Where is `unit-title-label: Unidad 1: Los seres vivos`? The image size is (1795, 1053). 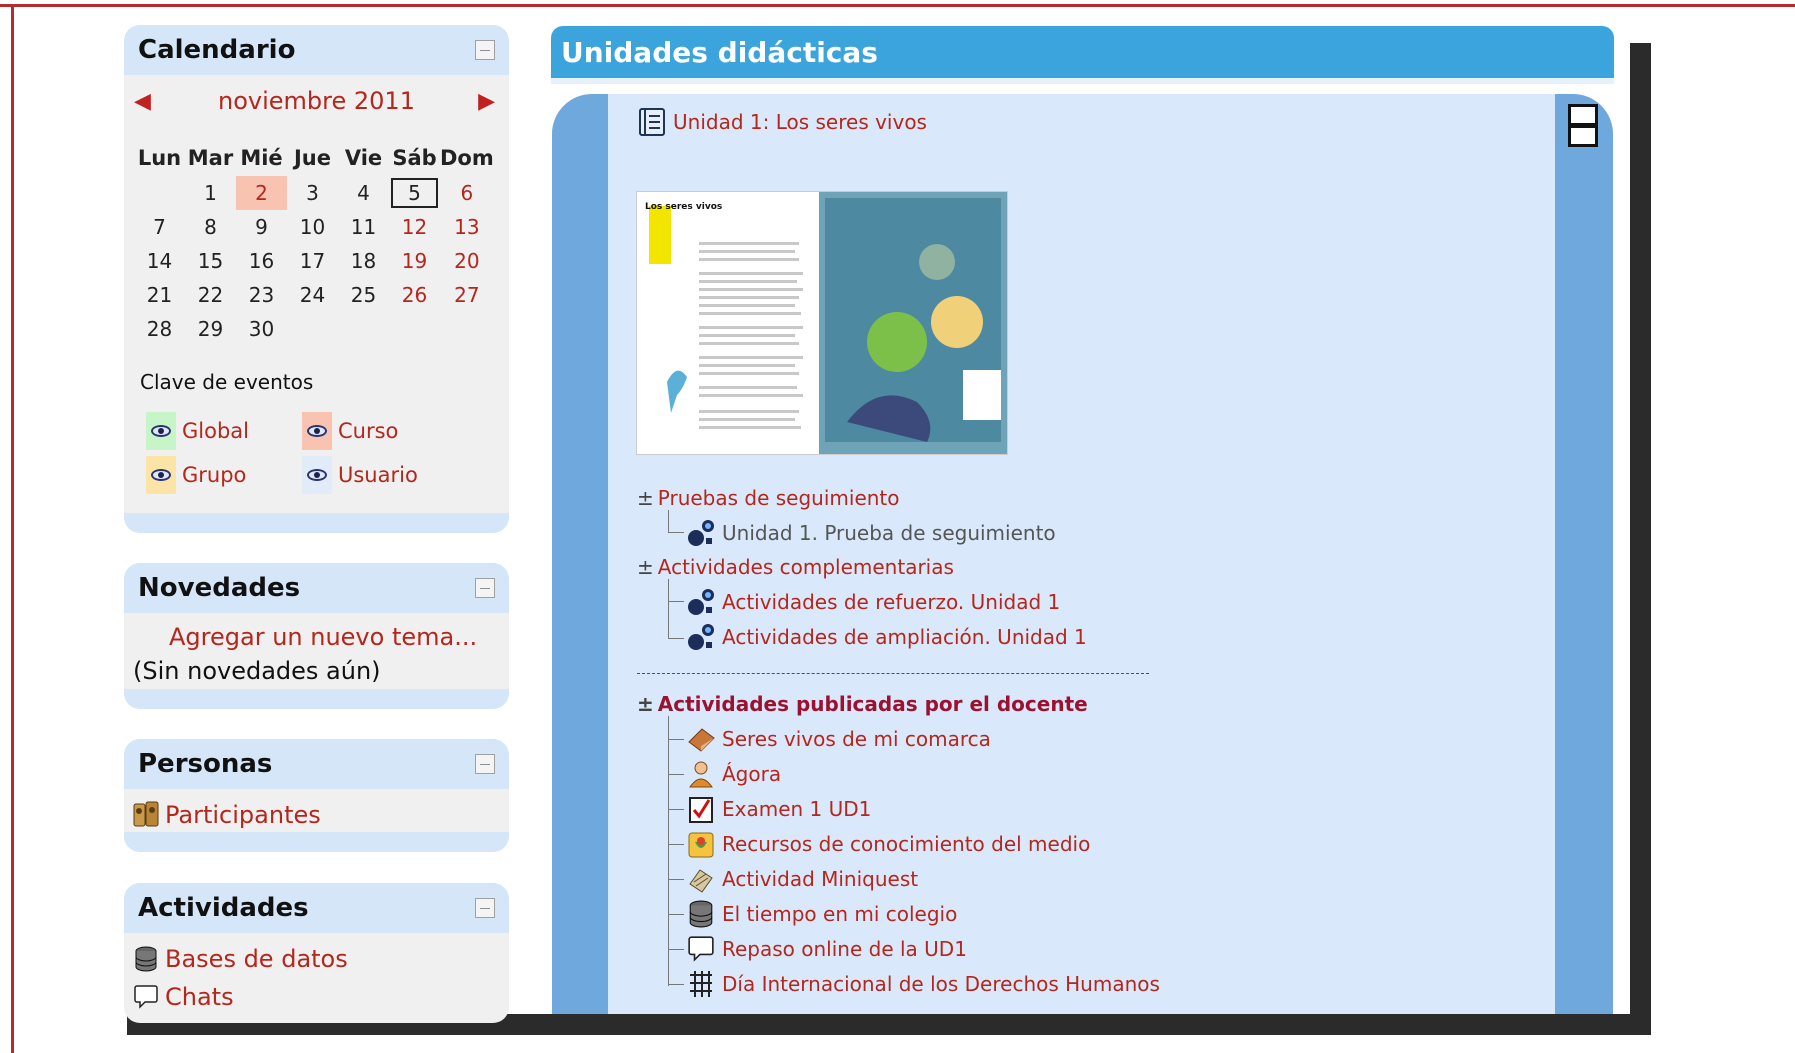 unit-title-label: Unidad 1: Los seres vivos is located at coordinates (800, 122).